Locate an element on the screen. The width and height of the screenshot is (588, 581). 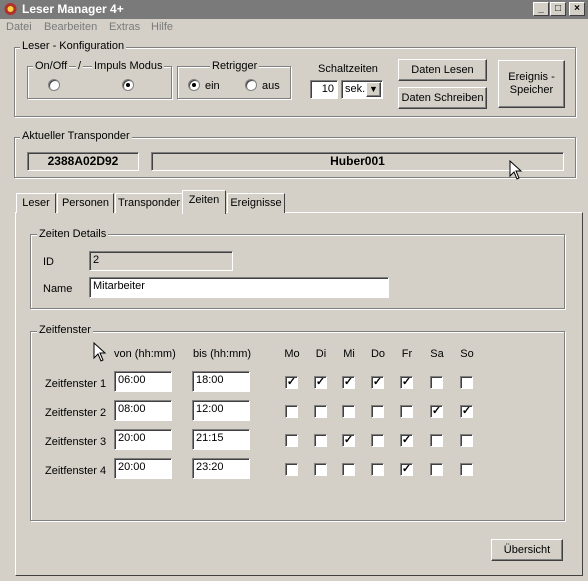
schaltzeiten-unit-select: sek. ▼ is located at coordinates (362, 89).